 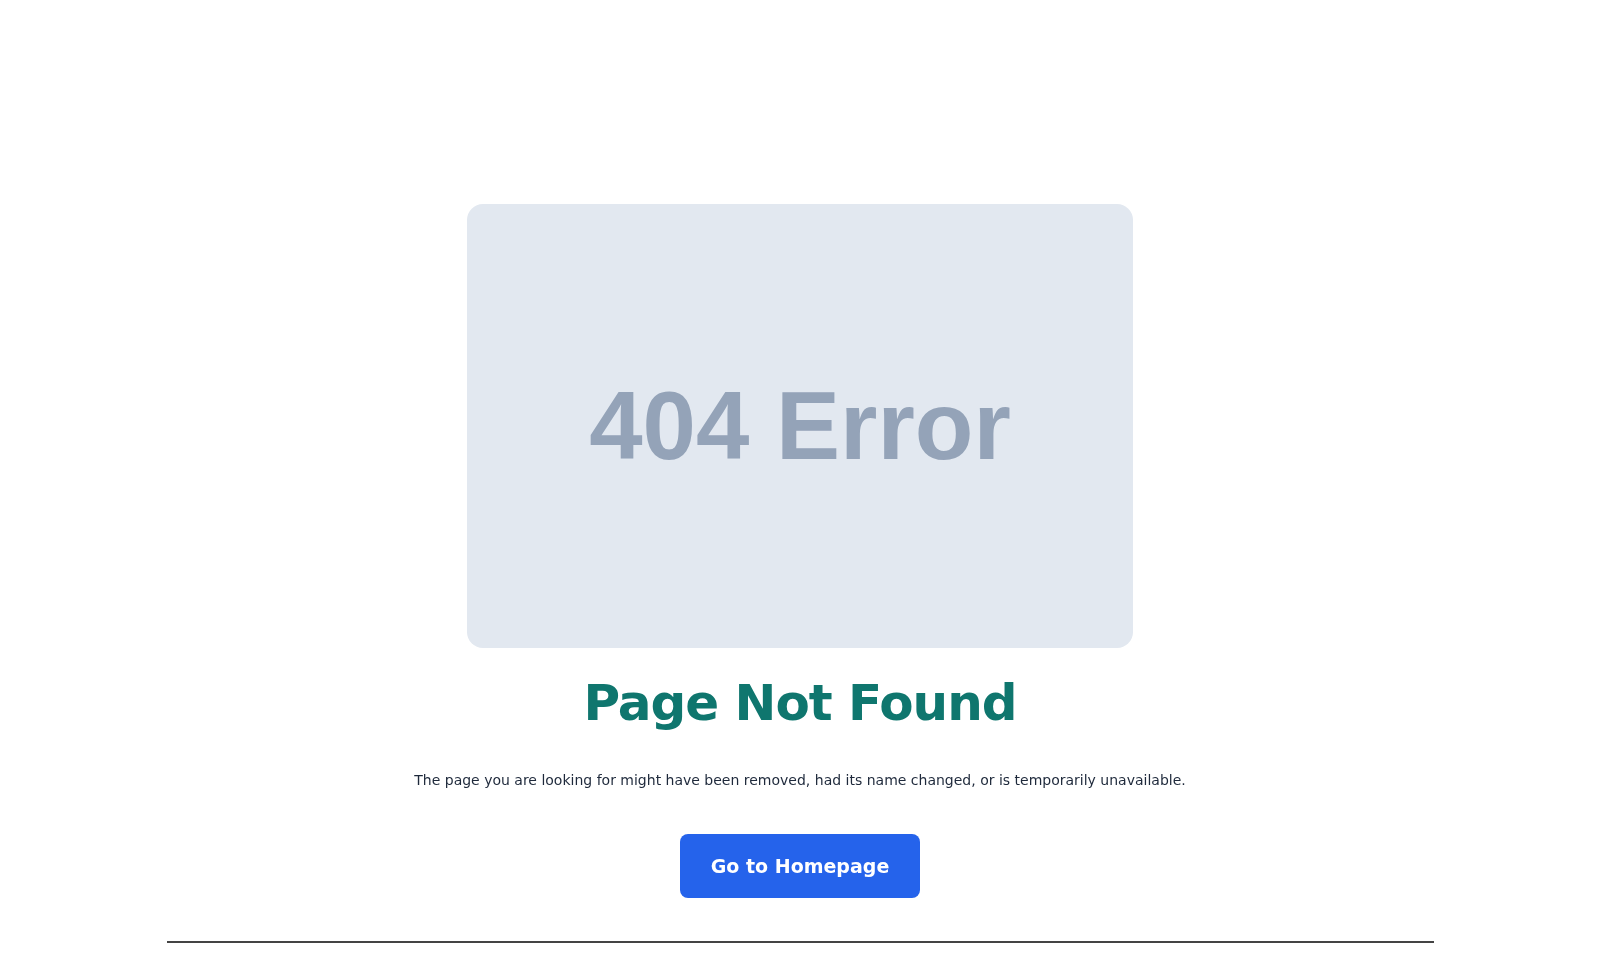 What do you see at coordinates (800, 703) in the screenshot?
I see `page-title: Page Not Found` at bounding box center [800, 703].